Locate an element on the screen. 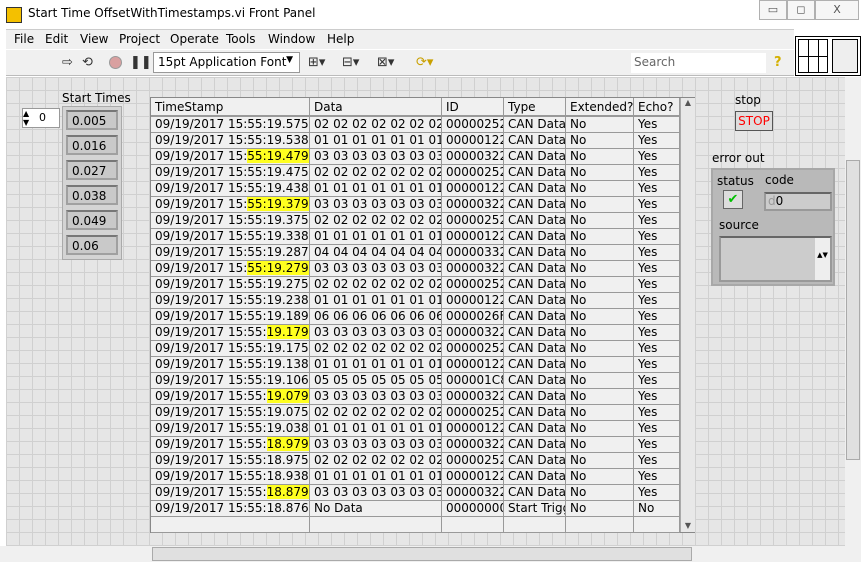  help-icon: ? is located at coordinates (778, 62).